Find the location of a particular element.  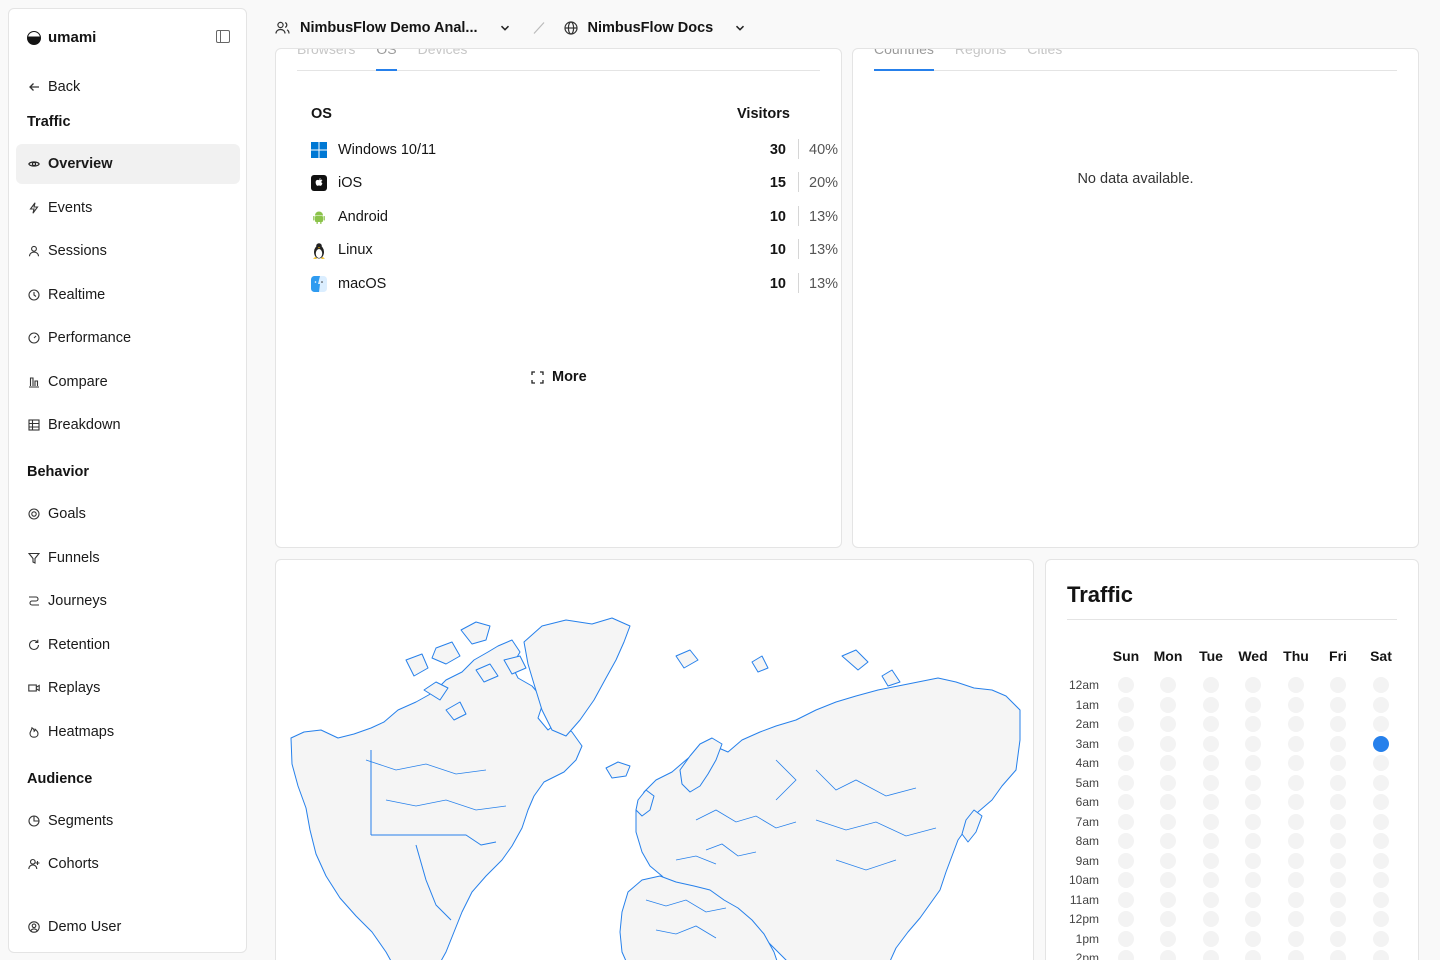

sidebar-item-heatmaps: Heatmaps is located at coordinates (128, 732).